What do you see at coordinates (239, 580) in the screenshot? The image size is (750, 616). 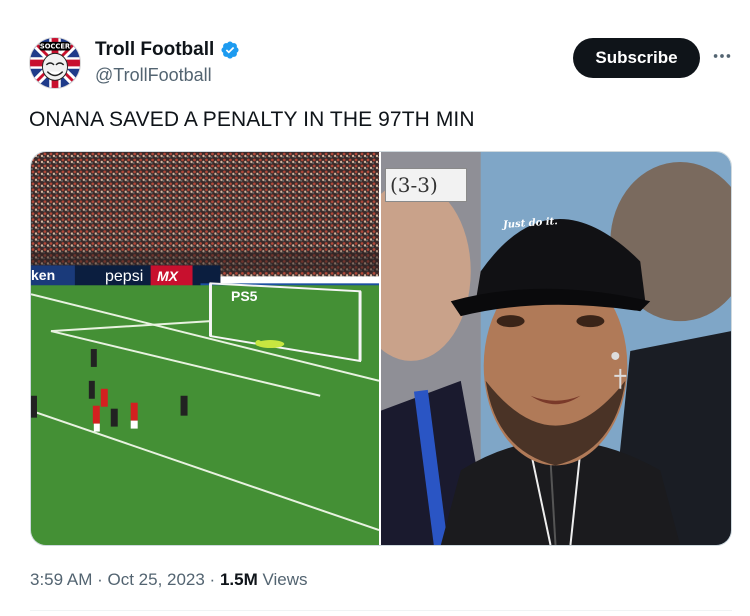 I see `views-count: 1.5M` at bounding box center [239, 580].